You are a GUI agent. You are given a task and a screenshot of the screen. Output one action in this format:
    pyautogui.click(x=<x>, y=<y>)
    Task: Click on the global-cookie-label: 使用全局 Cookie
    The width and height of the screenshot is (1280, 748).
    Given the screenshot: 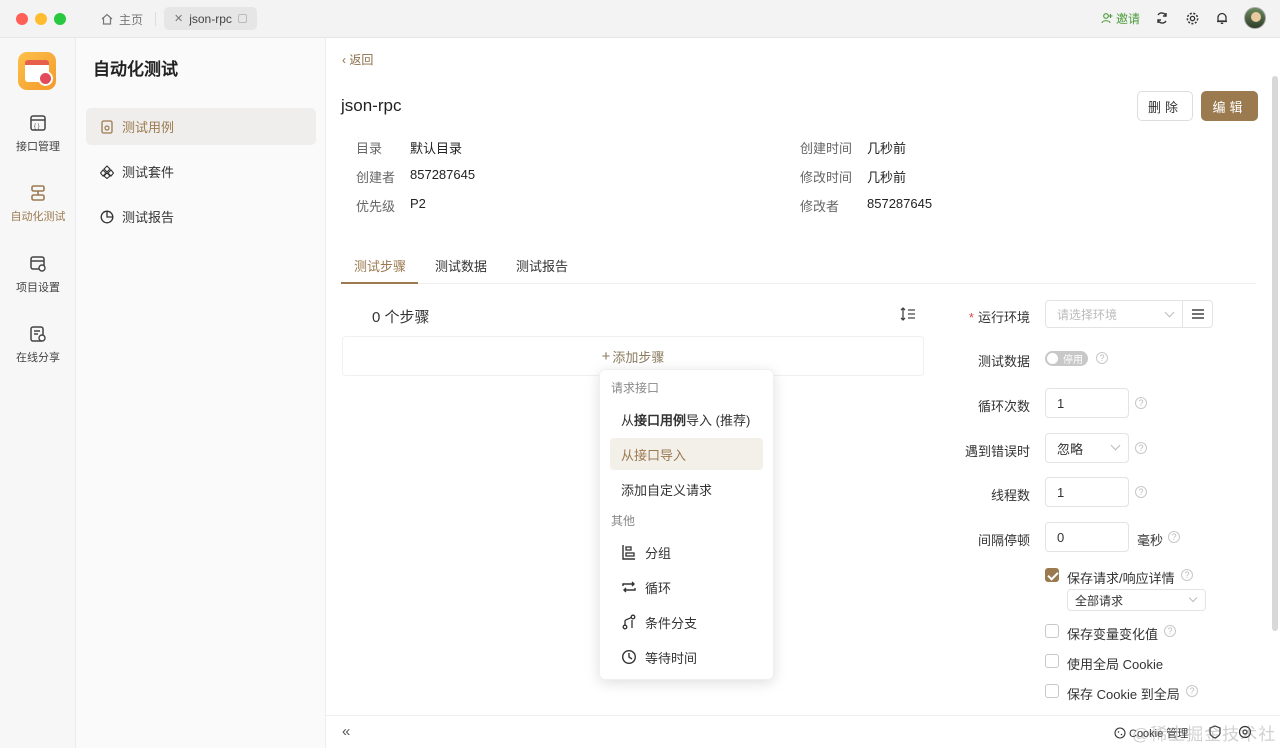 What is the action you would take?
    pyautogui.click(x=1115, y=664)
    